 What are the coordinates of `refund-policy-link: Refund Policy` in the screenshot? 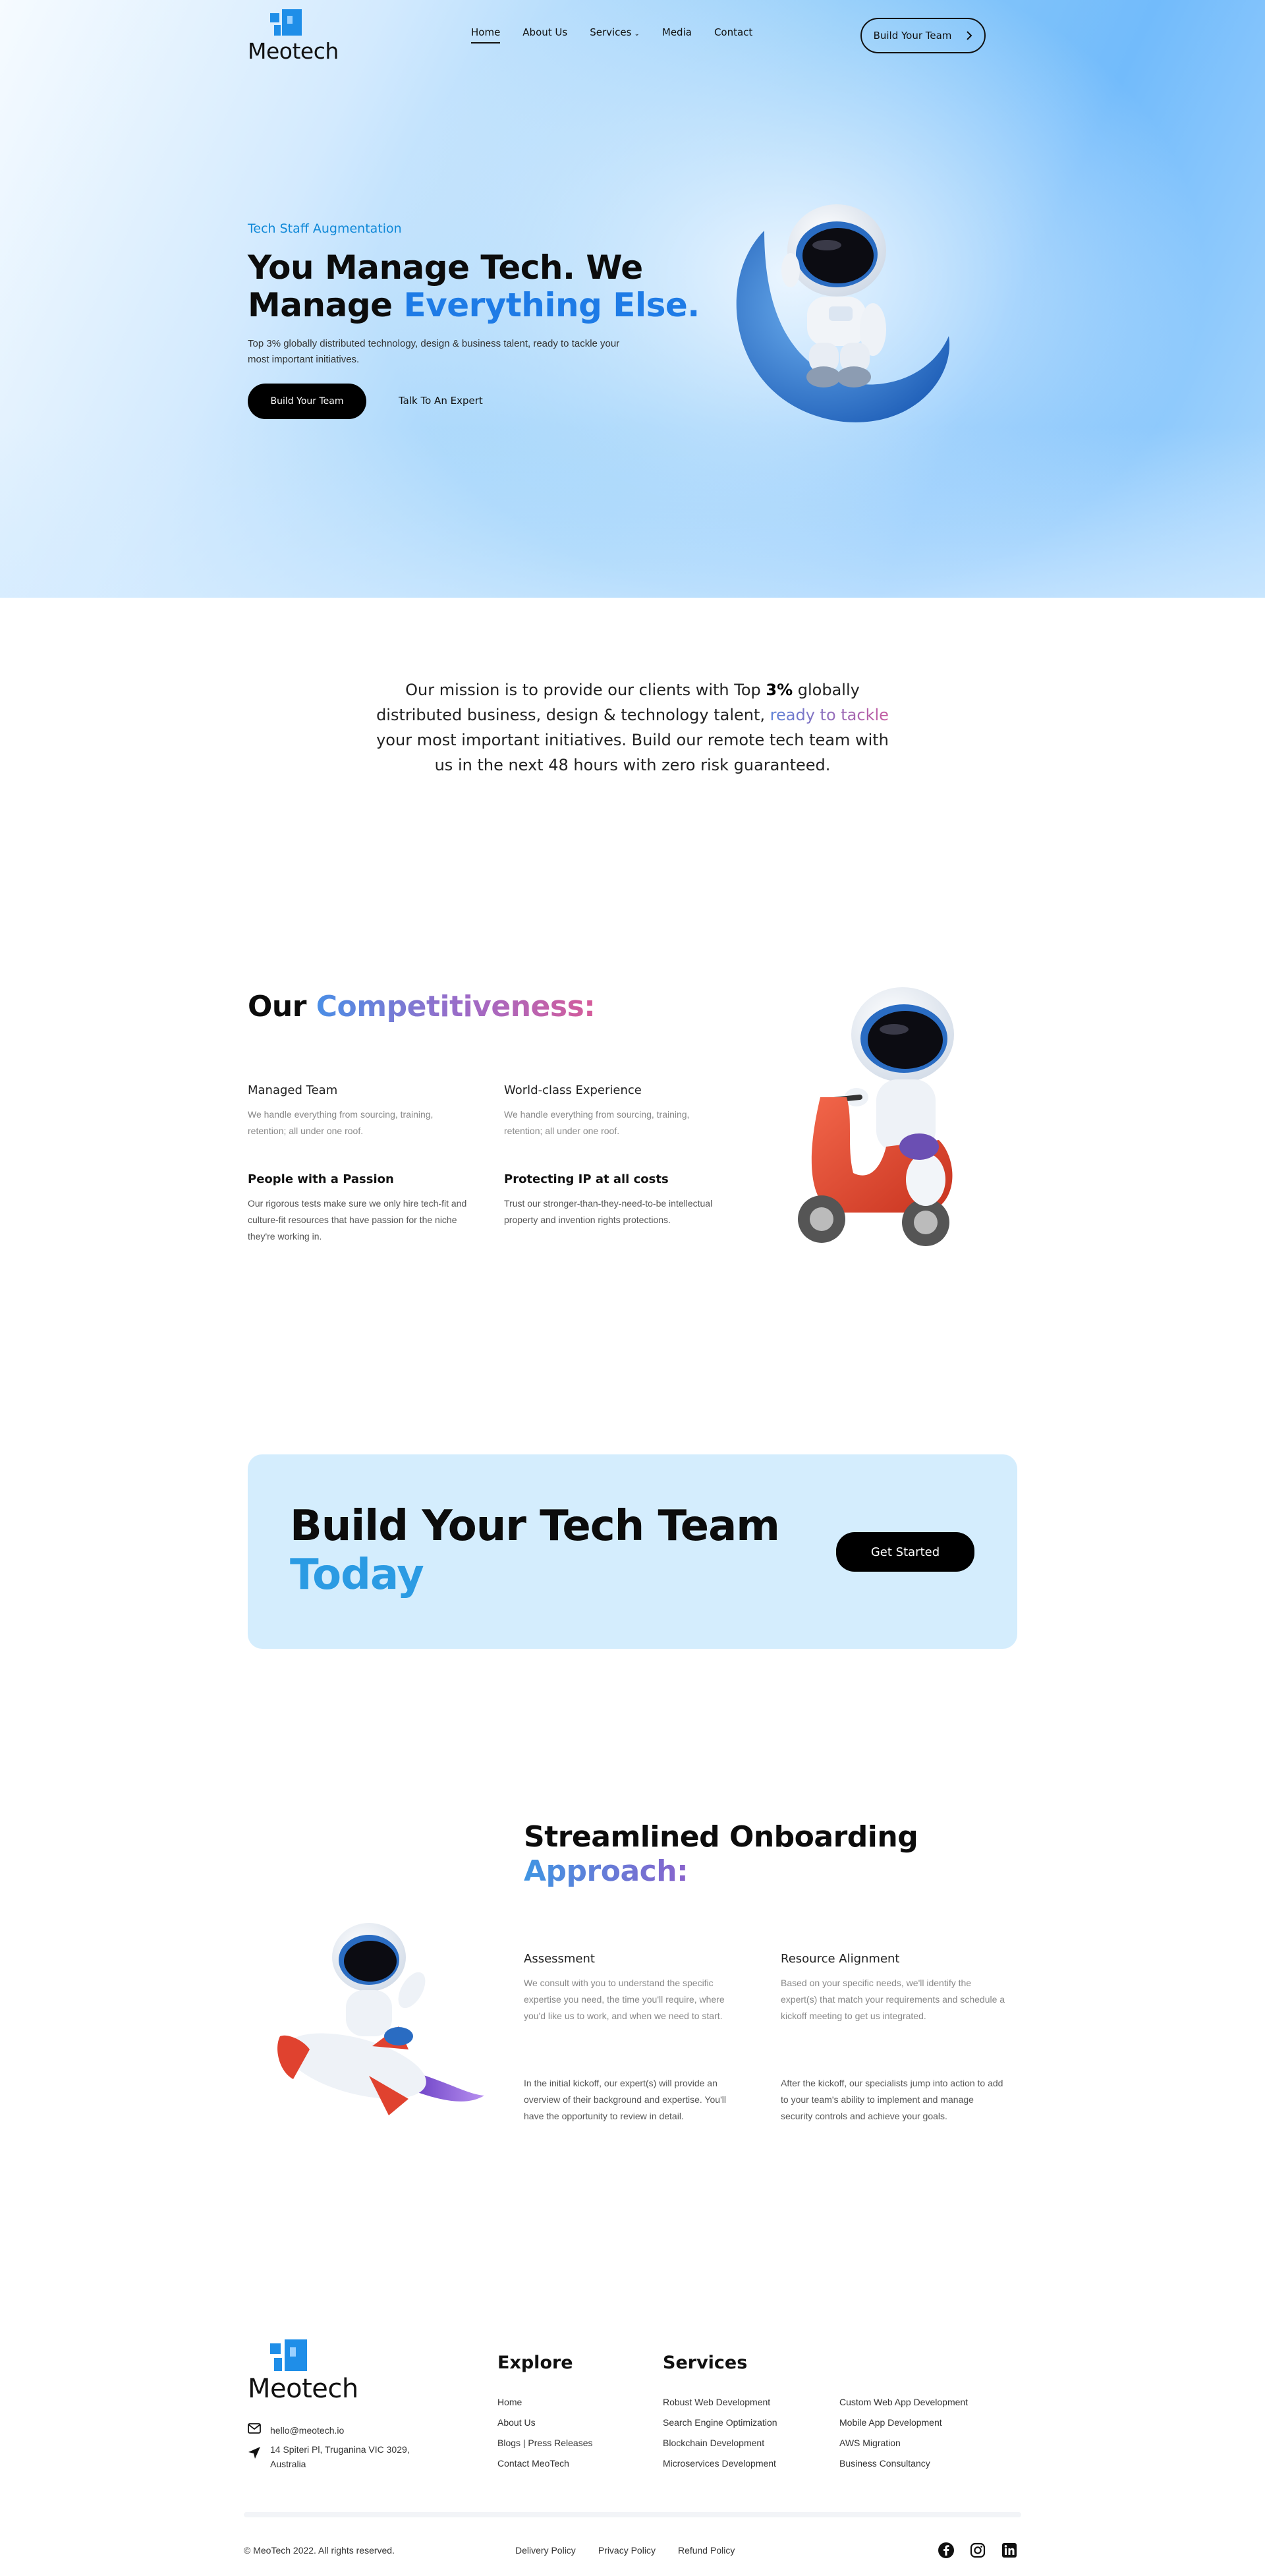 It's located at (706, 2550).